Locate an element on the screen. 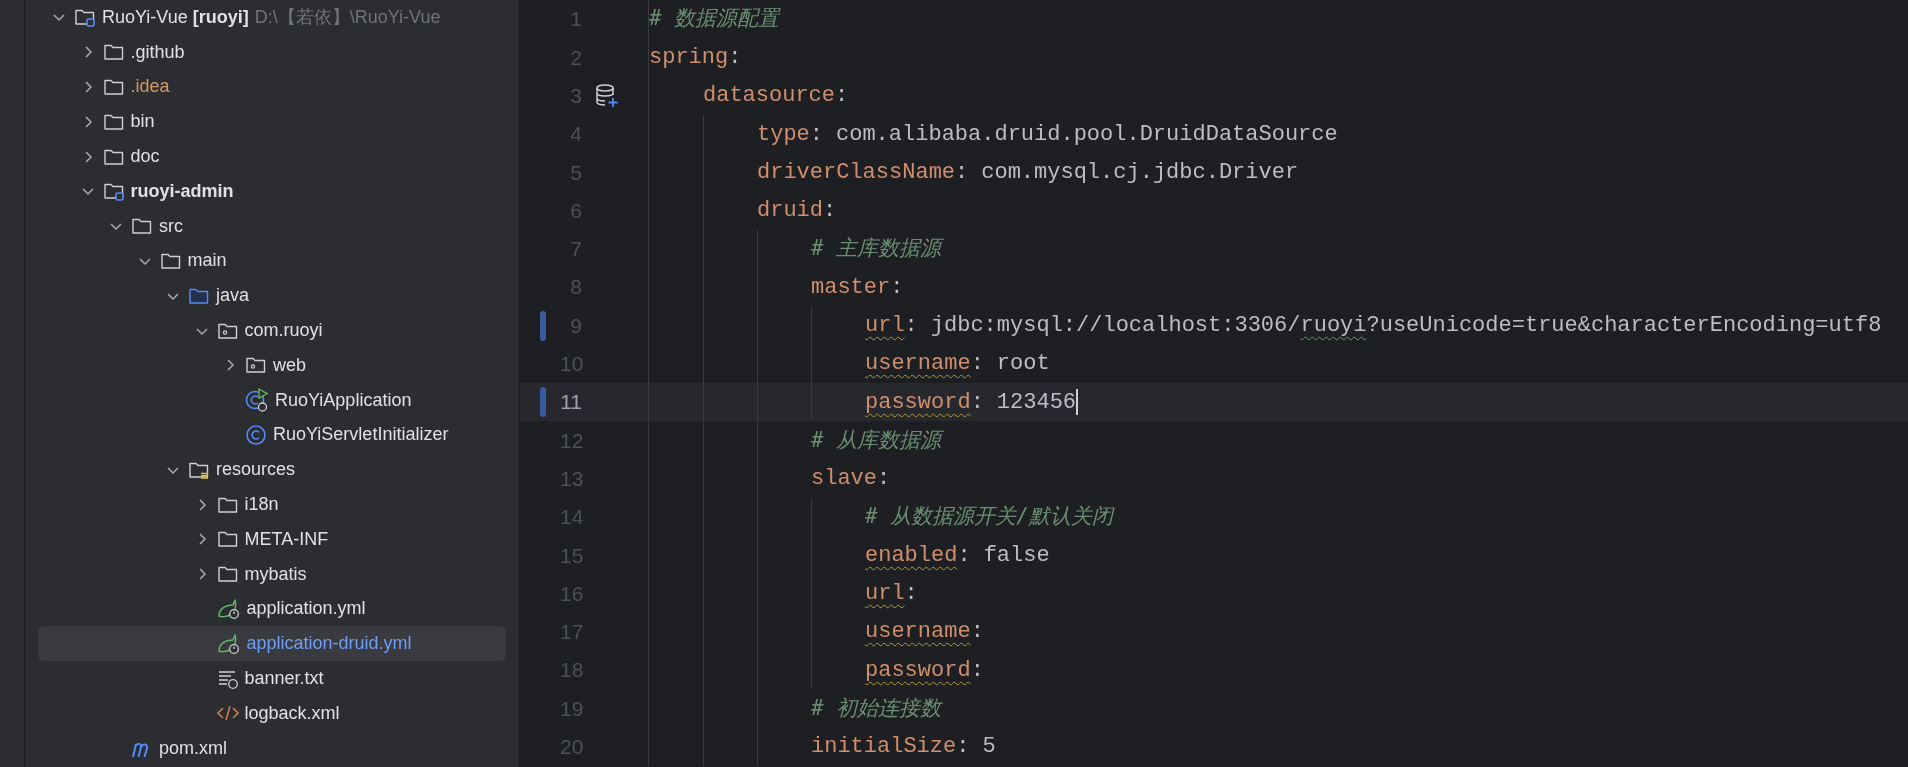 This screenshot has width=1908, height=767. item-label: pom.xml is located at coordinates (193, 748).